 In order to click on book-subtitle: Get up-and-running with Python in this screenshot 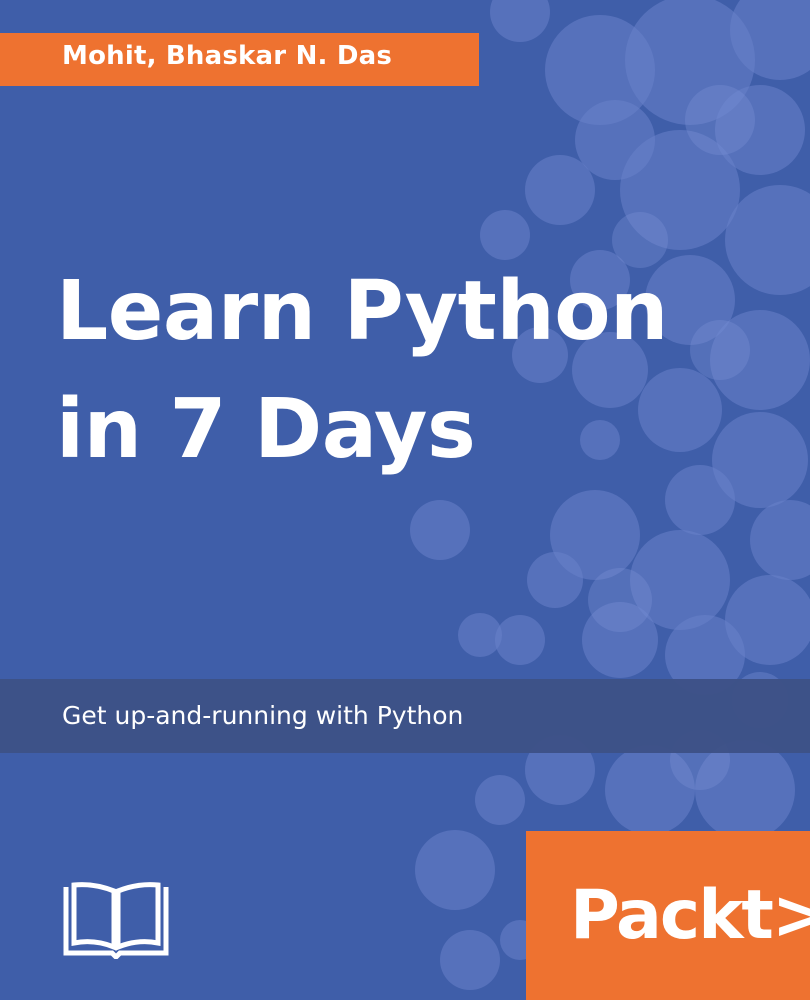, I will do `click(263, 715)`.